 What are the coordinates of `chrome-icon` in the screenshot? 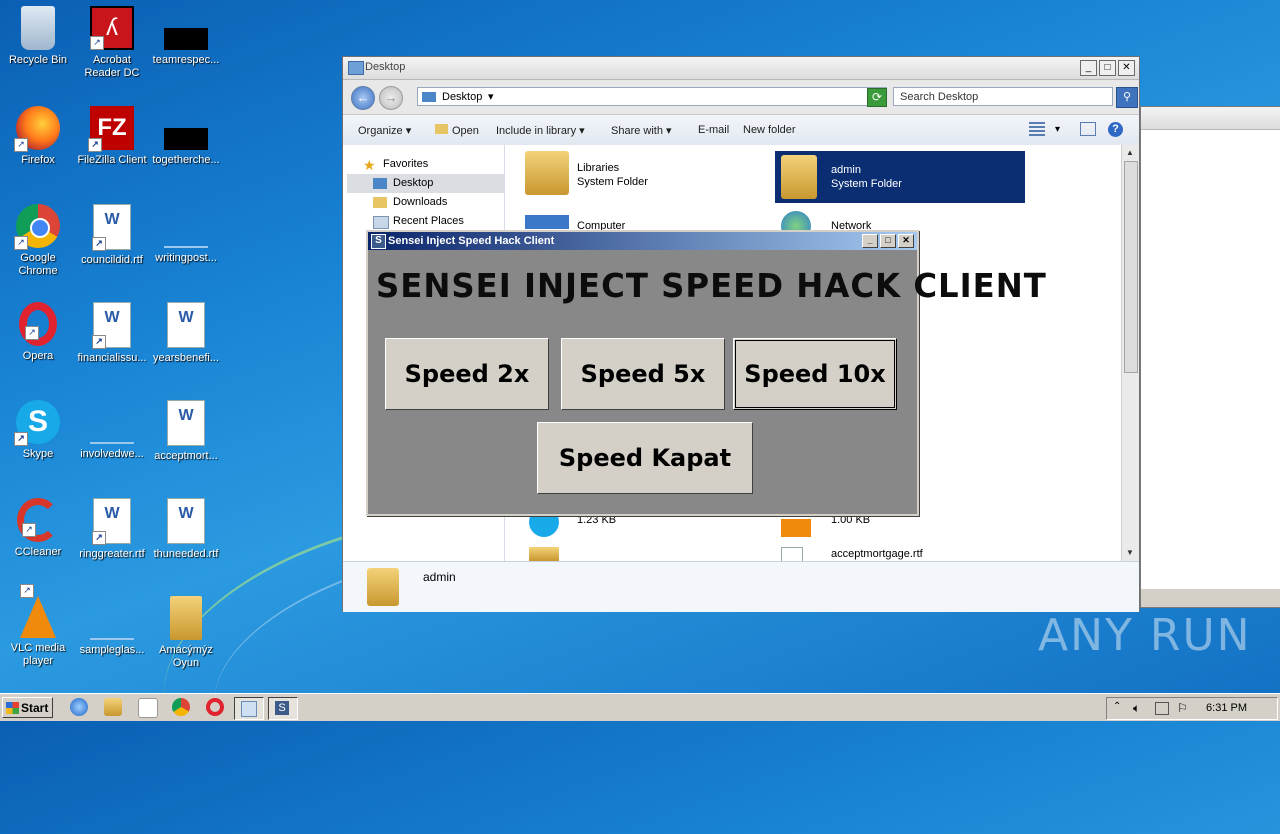 It's located at (181, 707).